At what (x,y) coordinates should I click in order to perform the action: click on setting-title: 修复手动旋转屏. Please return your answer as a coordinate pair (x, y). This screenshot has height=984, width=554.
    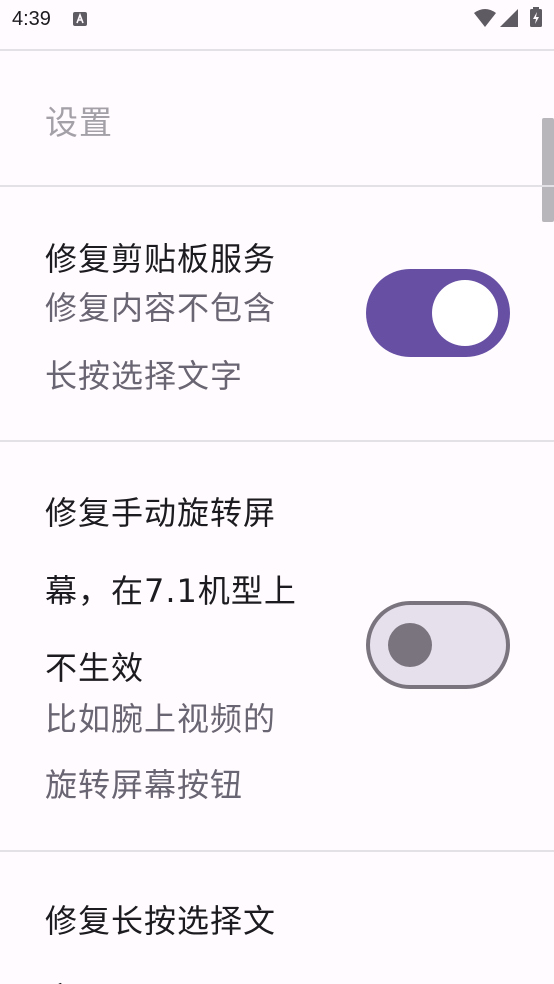
    Looking at the image, I should click on (161, 513).